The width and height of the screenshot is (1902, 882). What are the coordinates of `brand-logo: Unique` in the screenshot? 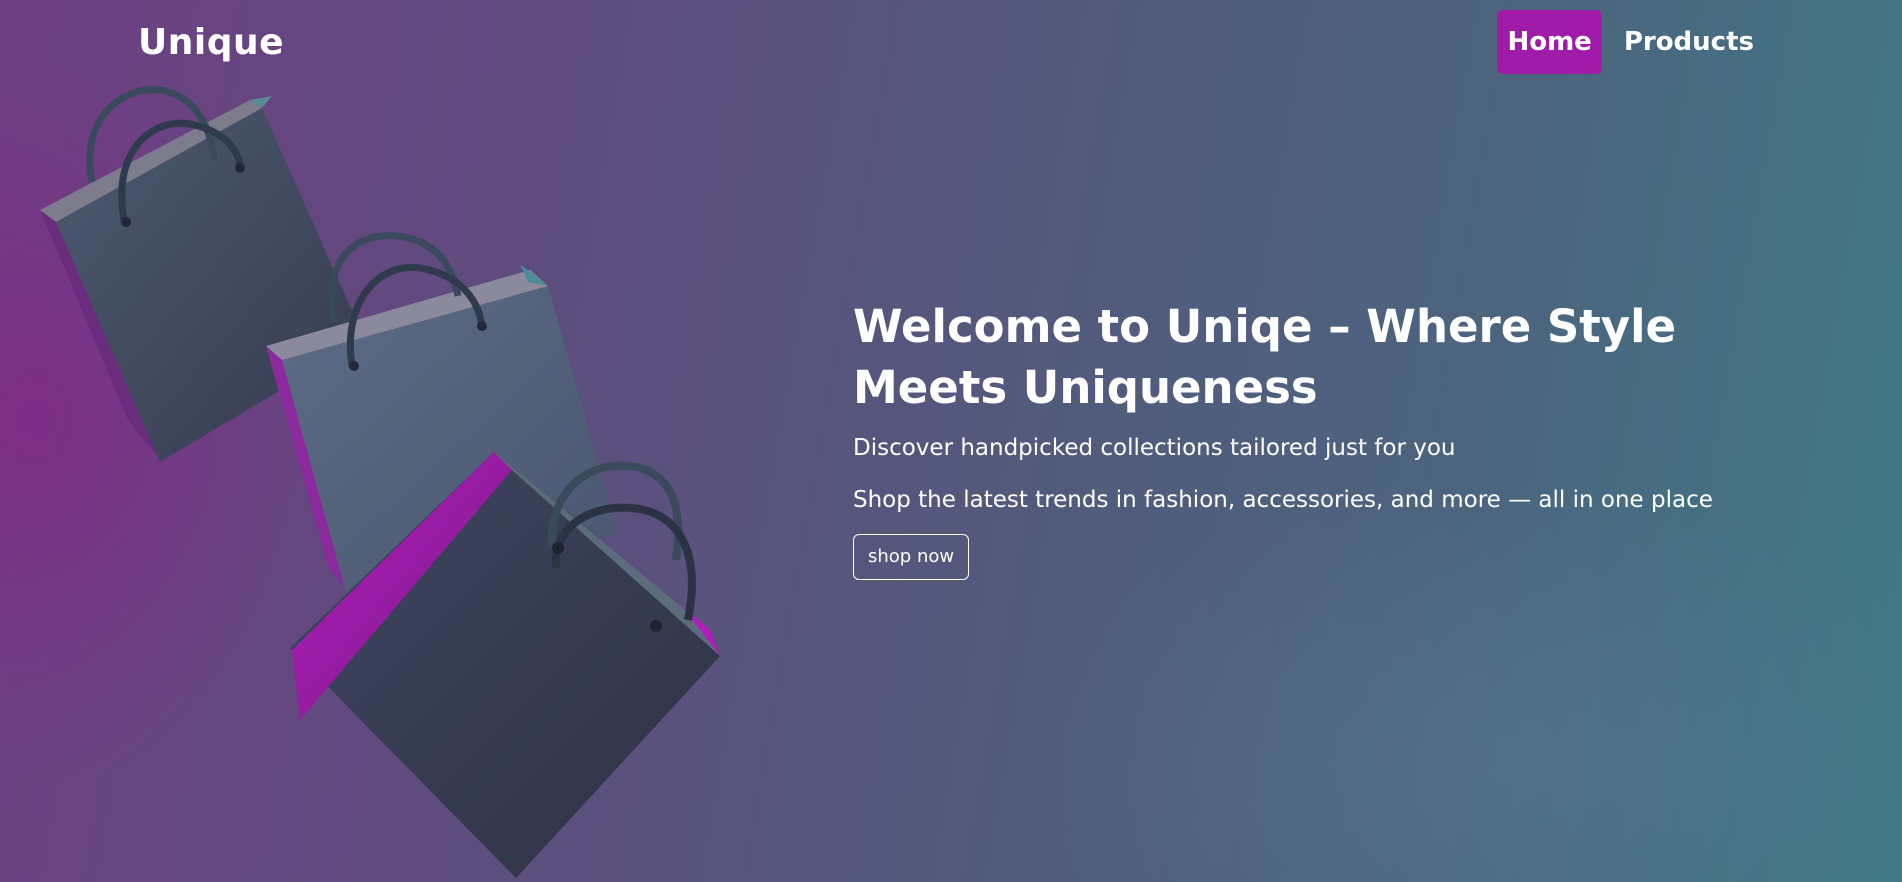 It's located at (211, 43).